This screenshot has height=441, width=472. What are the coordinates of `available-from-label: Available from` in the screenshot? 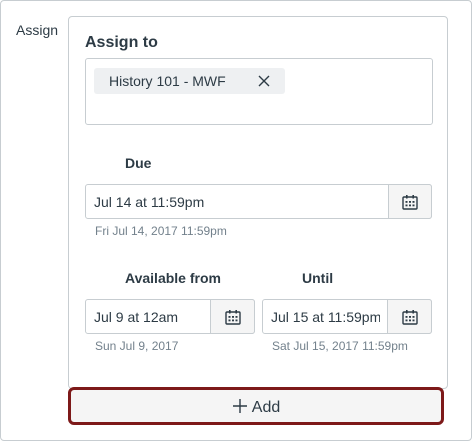 It's located at (173, 278).